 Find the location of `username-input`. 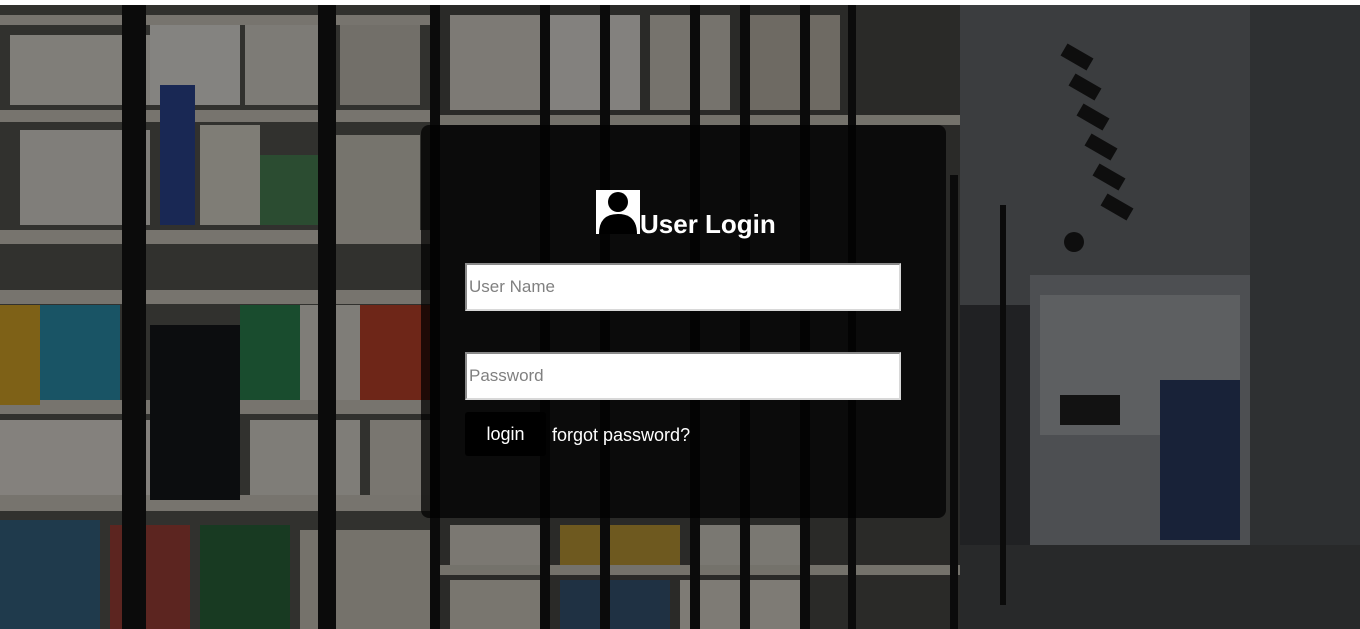

username-input is located at coordinates (683, 287).